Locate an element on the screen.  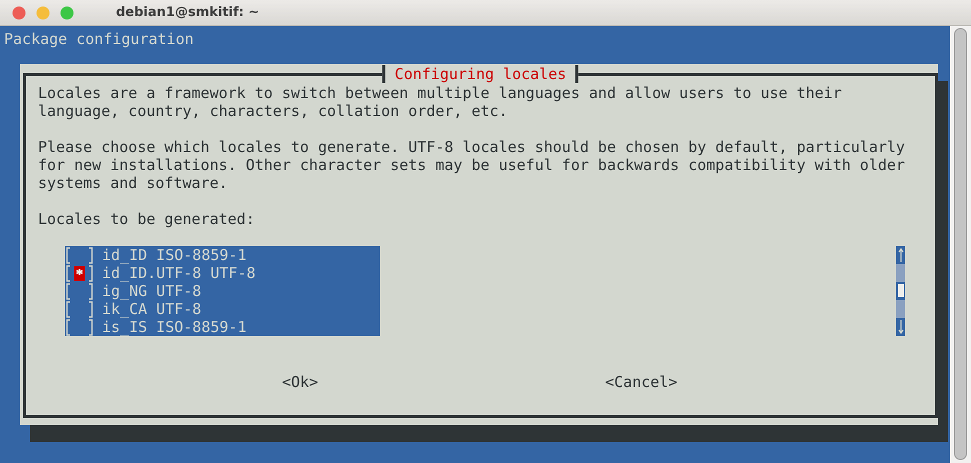
dialog-title: Configuring locales is located at coordinates (480, 74).